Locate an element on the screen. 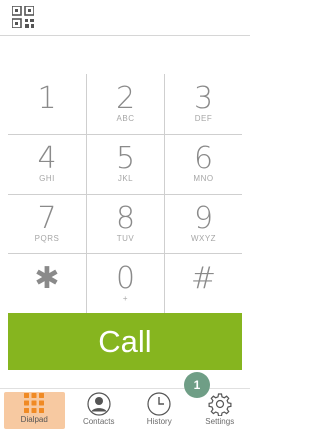 The height and width of the screenshot is (429, 320). key-7: 7 PQRS is located at coordinates (47, 223).